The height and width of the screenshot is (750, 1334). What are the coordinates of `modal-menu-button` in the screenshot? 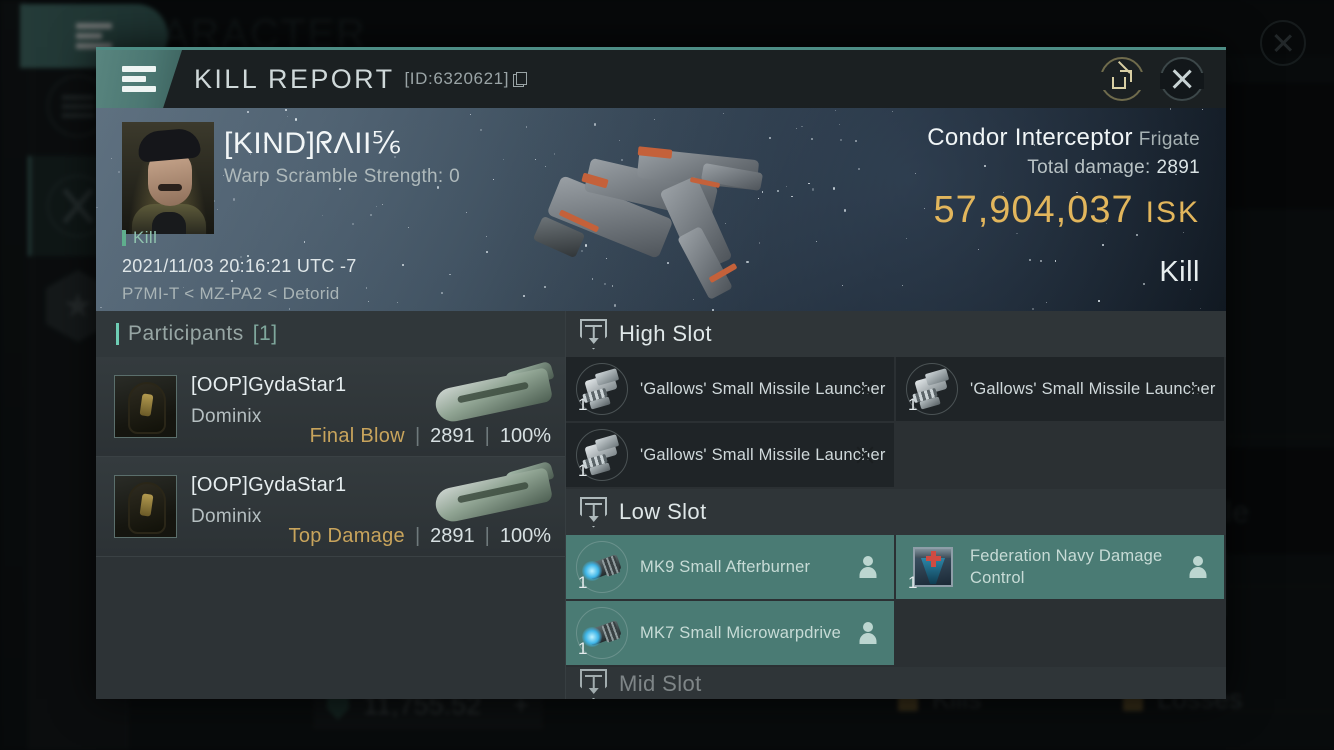 It's located at (139, 79).